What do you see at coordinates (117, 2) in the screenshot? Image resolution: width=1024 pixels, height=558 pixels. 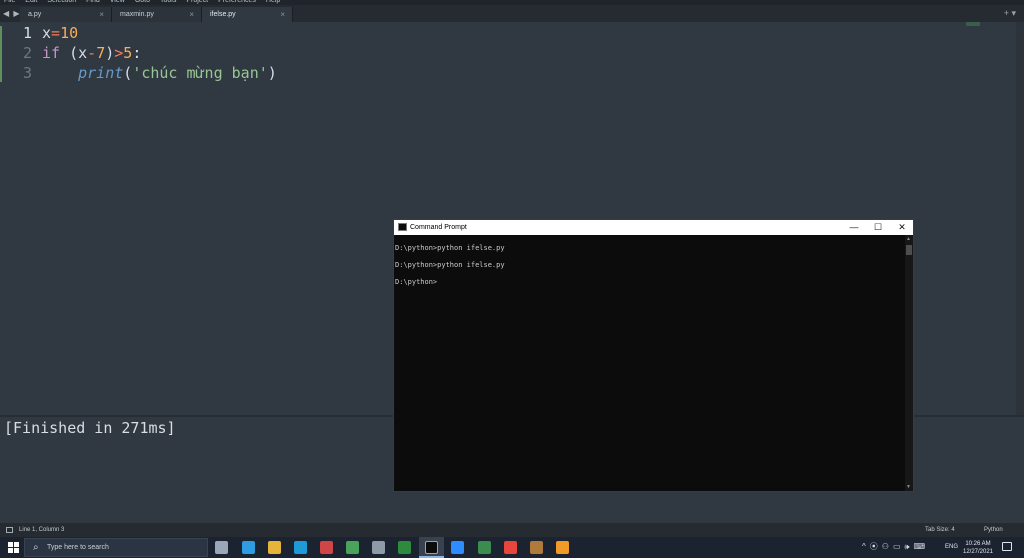 I see `menu-item-view: View` at bounding box center [117, 2].